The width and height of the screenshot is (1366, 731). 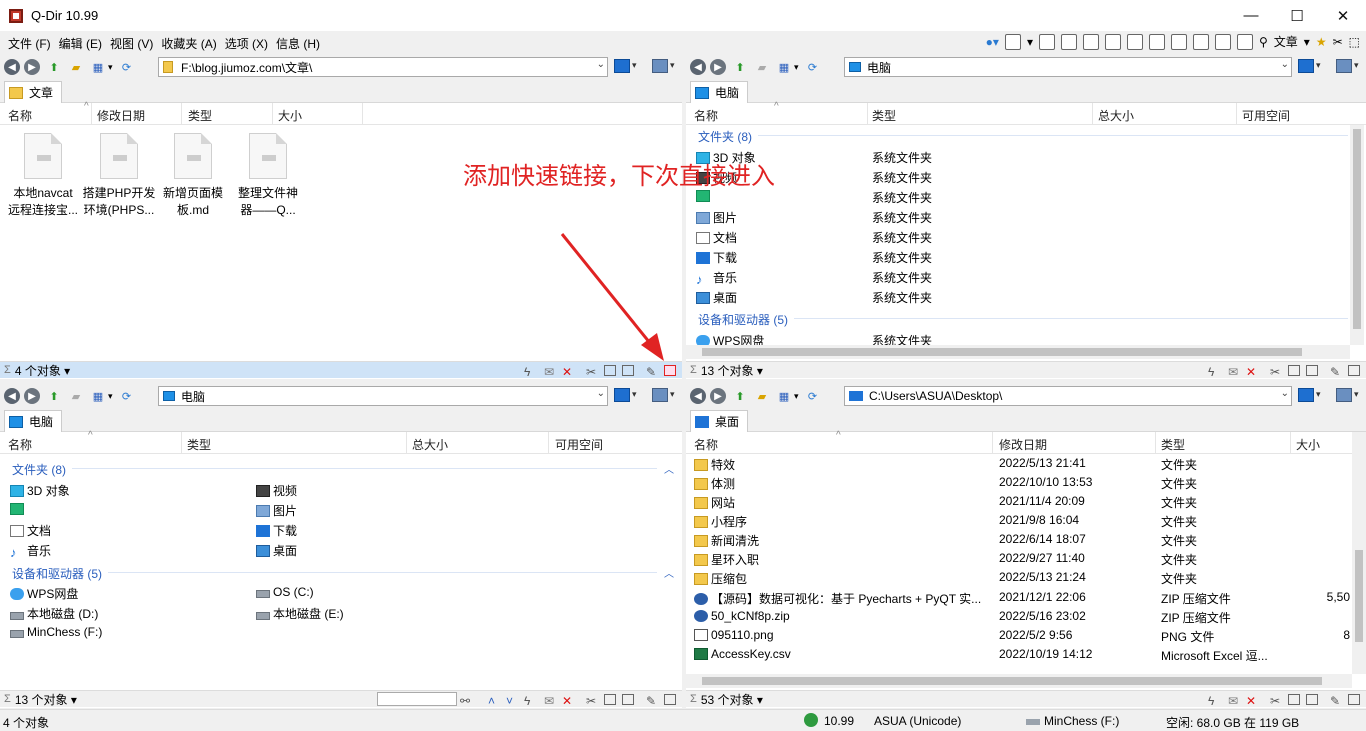 I want to click on status-version: 10.99, so click(x=839, y=721).